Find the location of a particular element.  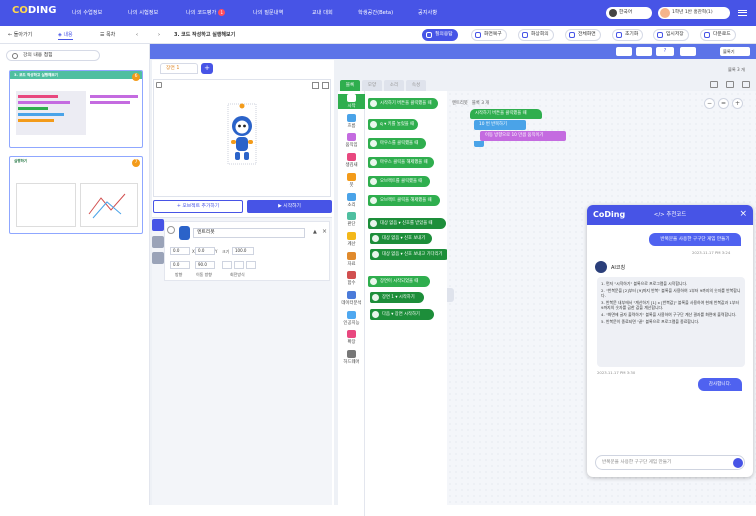

trash-icon is located at coordinates (746, 84).